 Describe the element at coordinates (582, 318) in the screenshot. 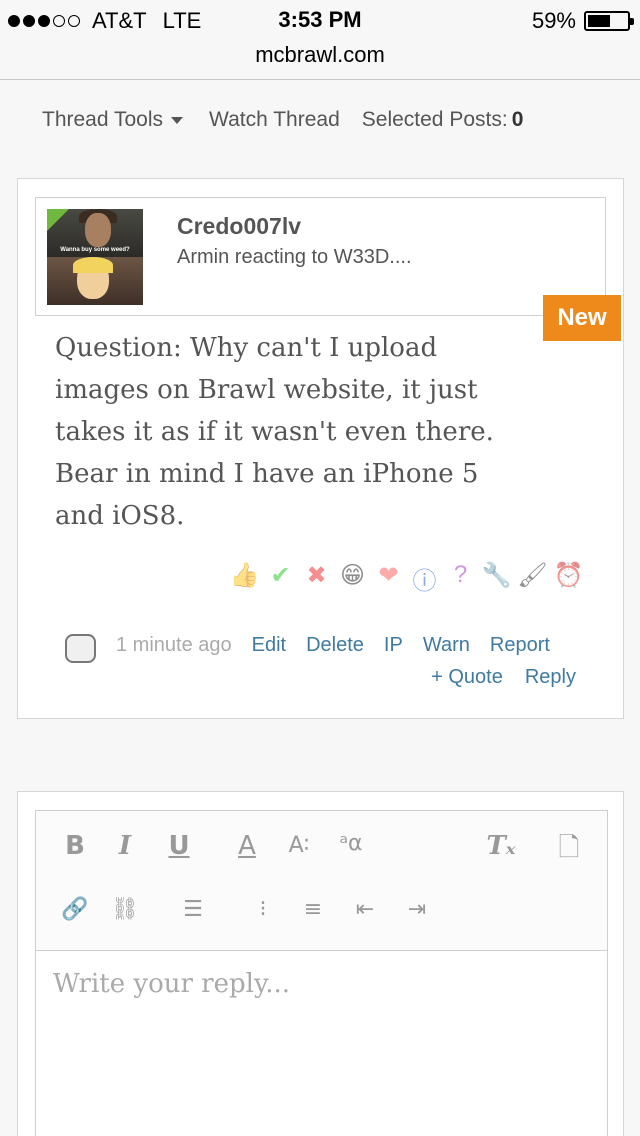

I see `new-badge: New` at that location.